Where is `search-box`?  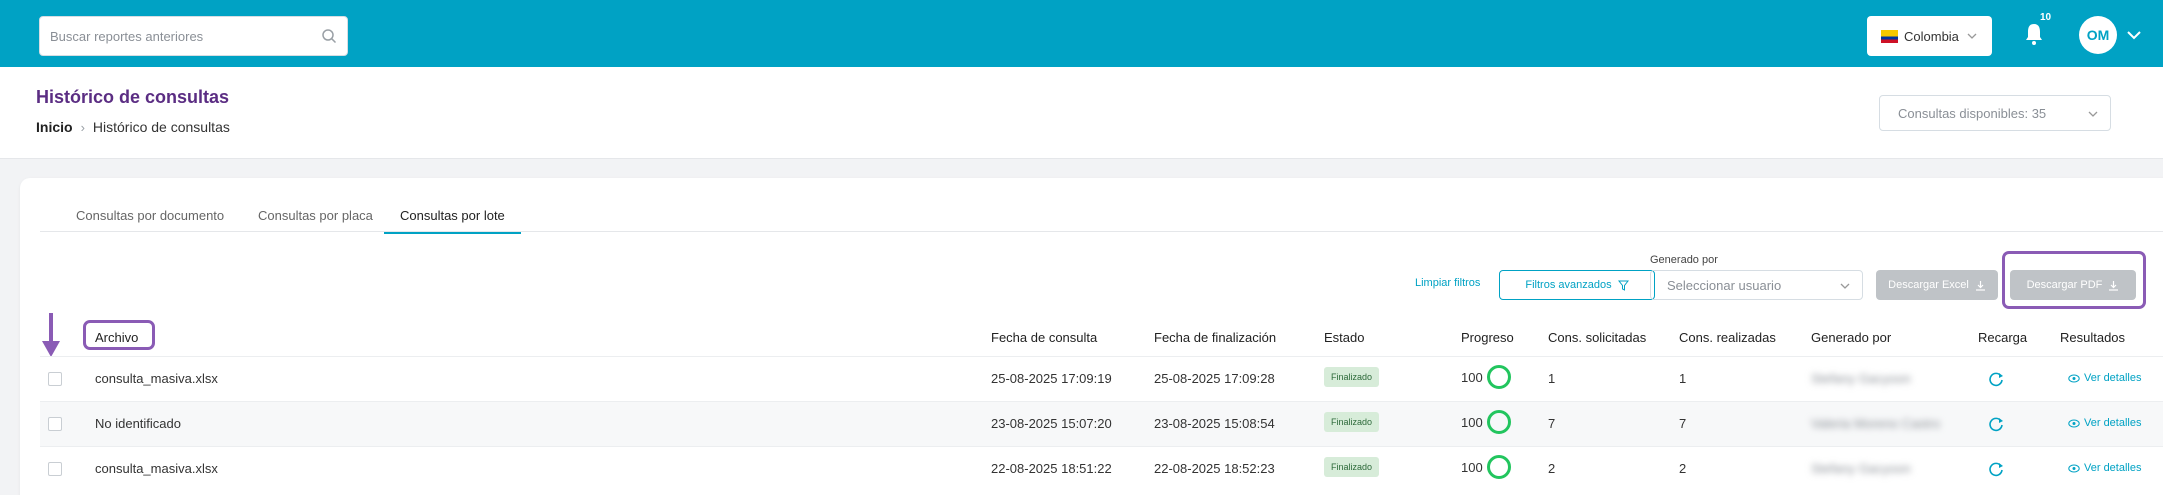 search-box is located at coordinates (193, 36).